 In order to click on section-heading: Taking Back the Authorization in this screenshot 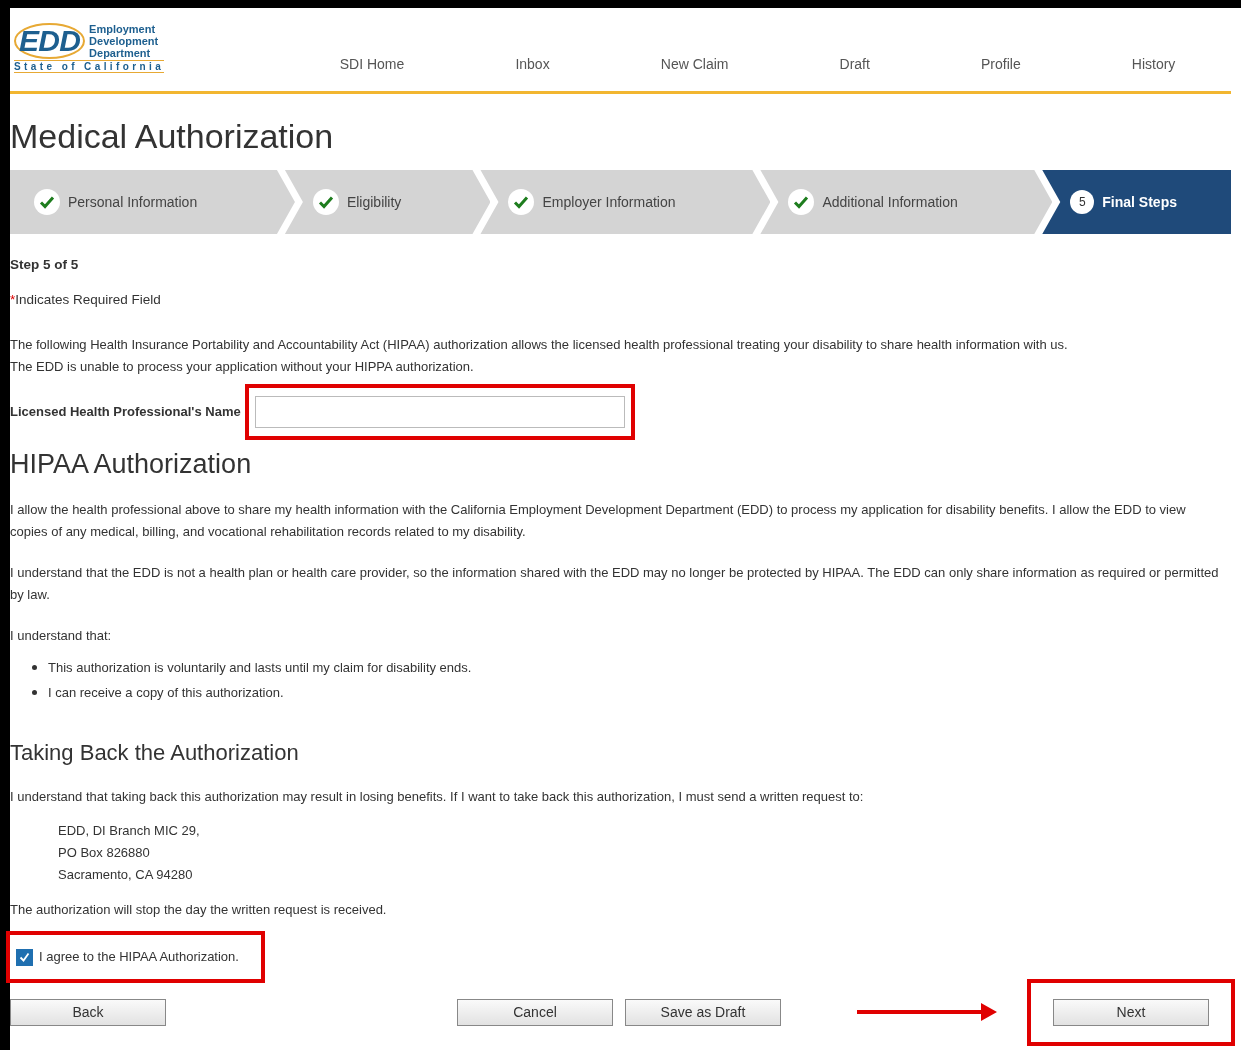, I will do `click(155, 753)`.